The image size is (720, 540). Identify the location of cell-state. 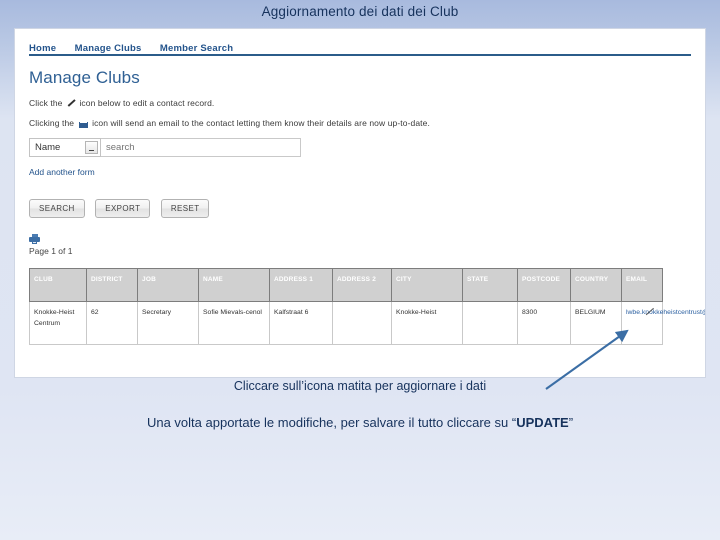
(490, 322).